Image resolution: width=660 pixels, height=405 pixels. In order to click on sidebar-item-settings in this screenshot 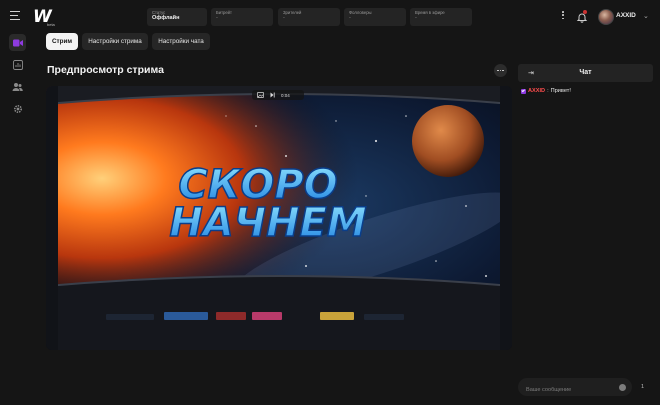, I will do `click(17, 108)`.